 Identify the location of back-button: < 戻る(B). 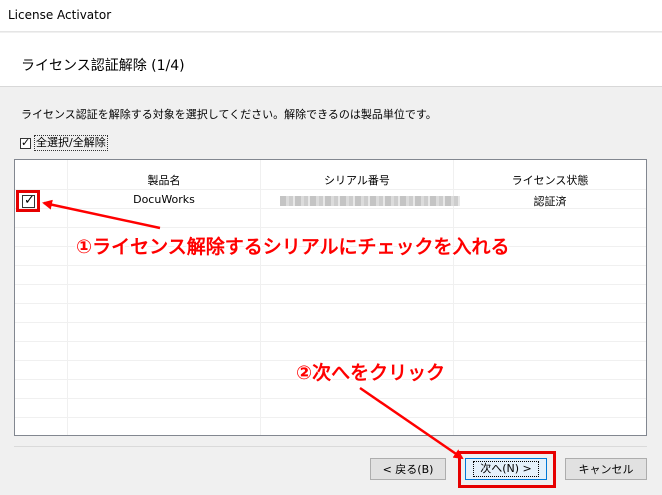
(408, 469).